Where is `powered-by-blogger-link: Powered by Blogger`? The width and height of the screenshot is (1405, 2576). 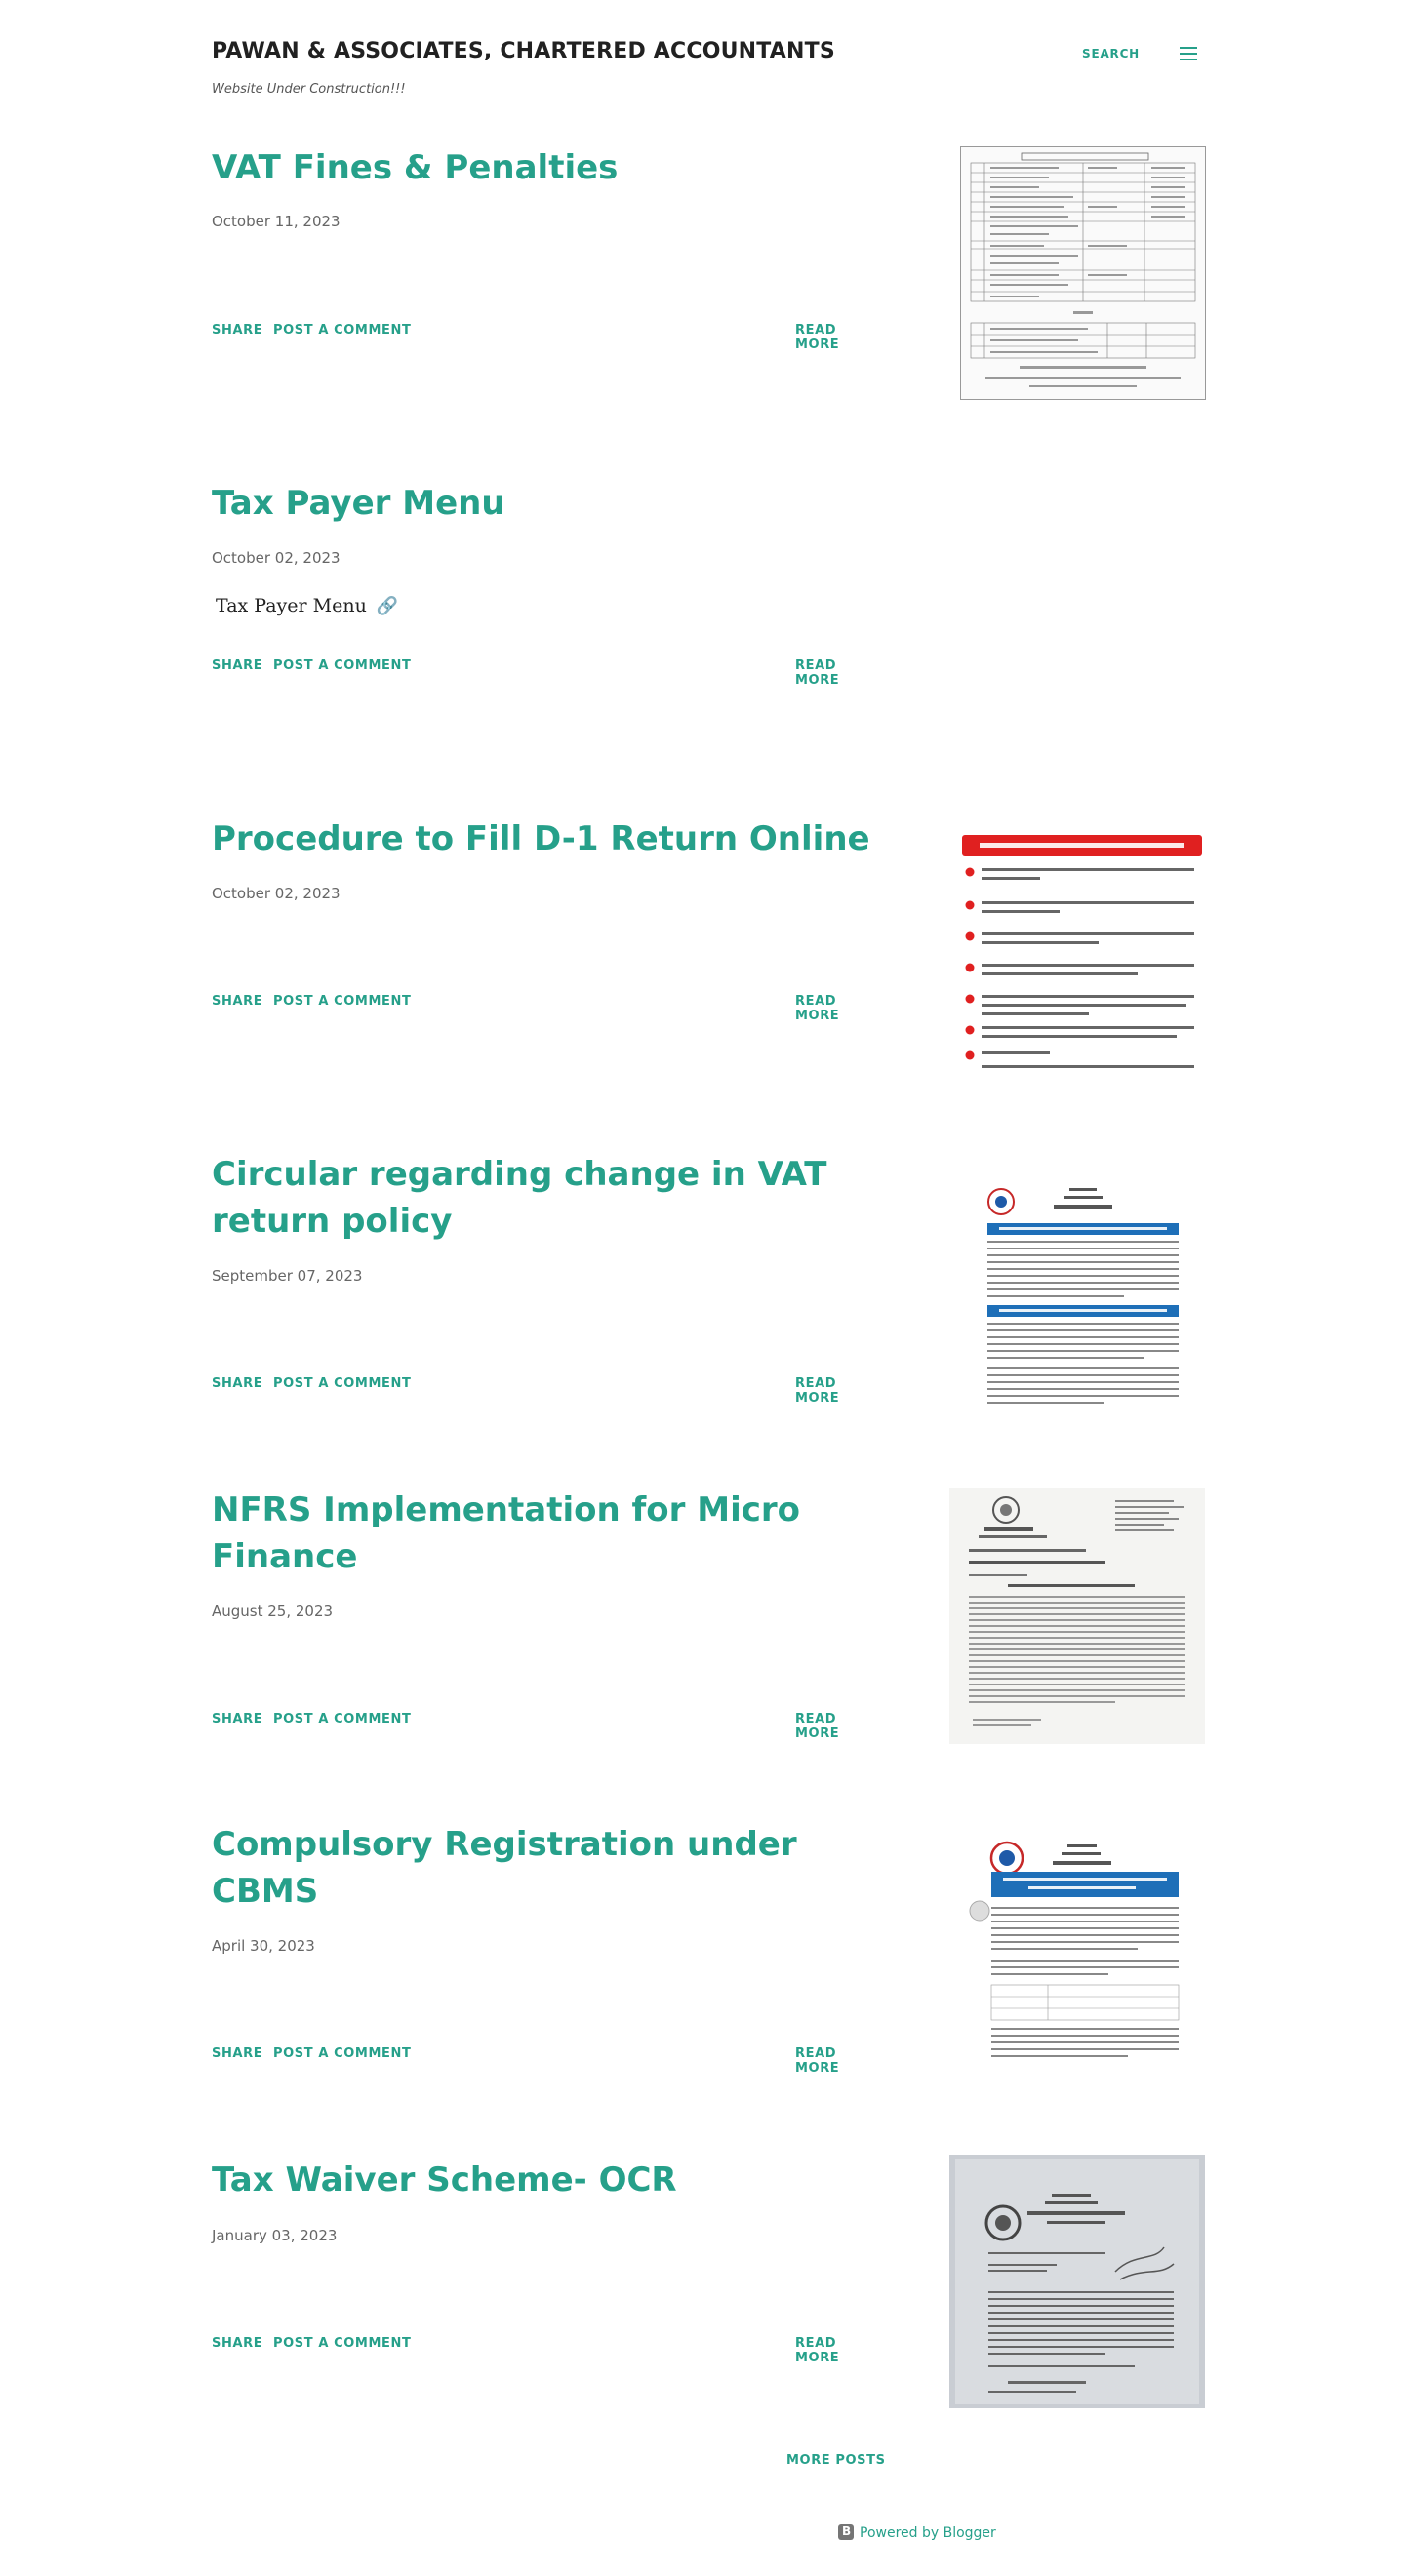
powered-by-blogger-link: Powered by Blogger is located at coordinates (917, 2535).